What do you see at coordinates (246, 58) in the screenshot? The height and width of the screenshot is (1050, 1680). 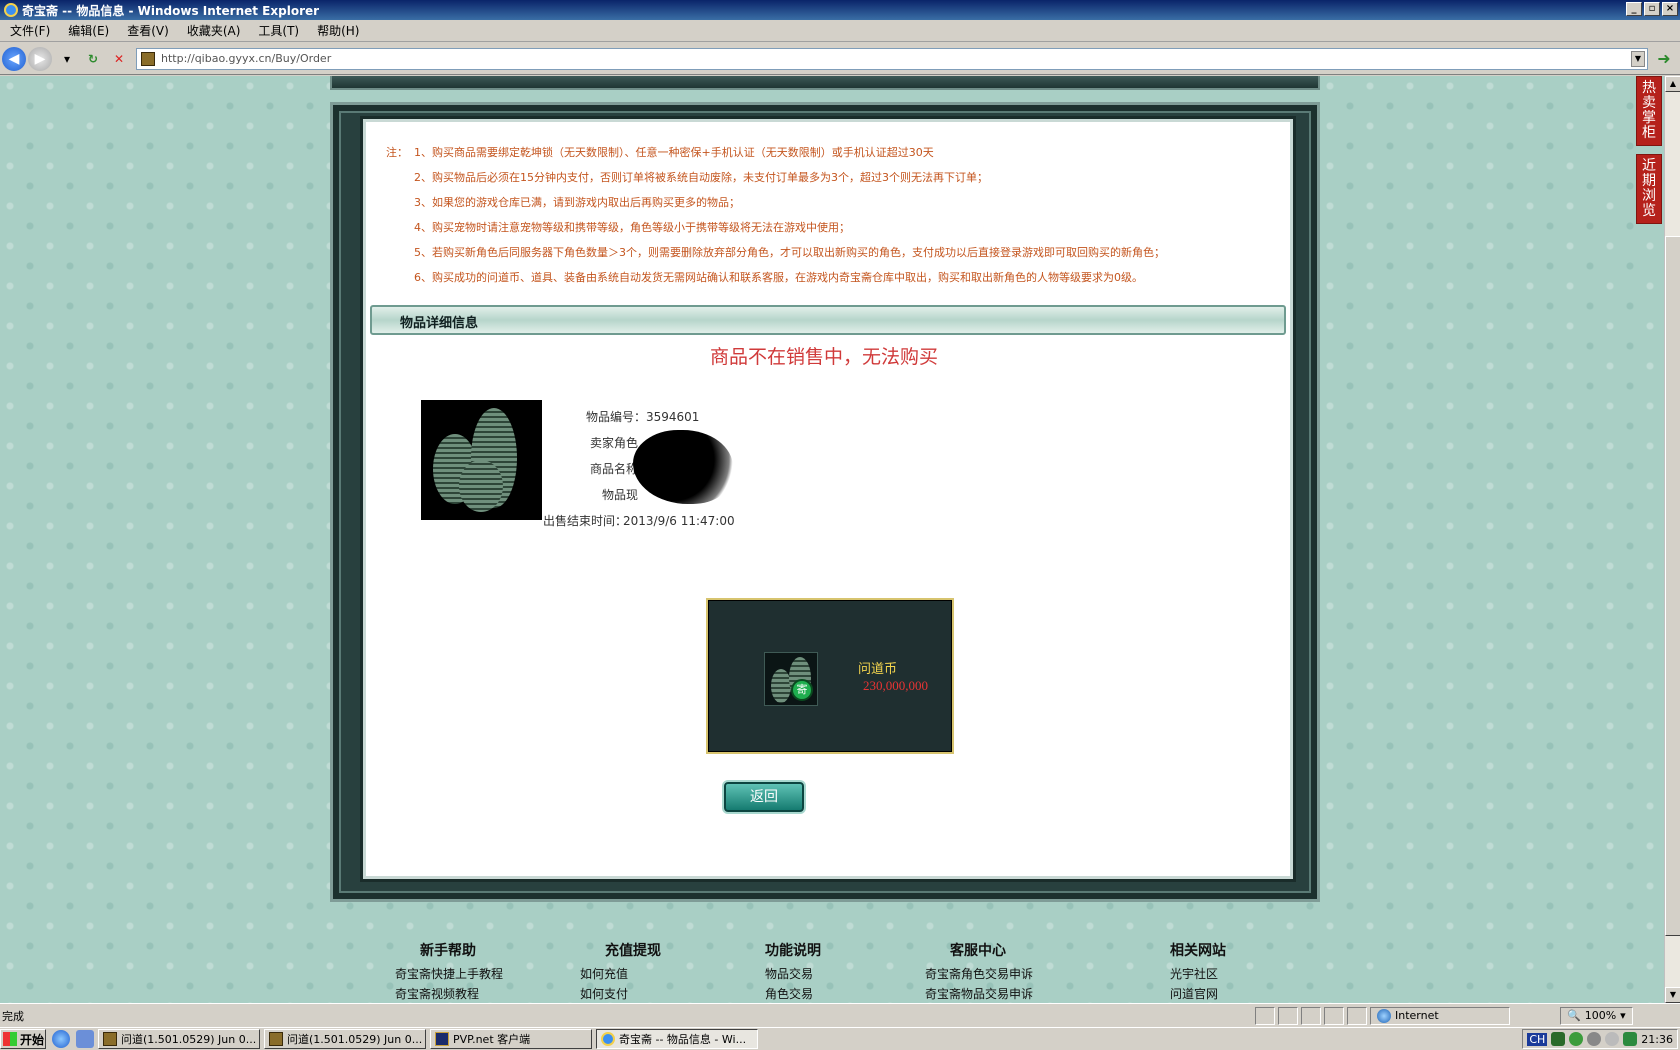 I see `address-url: http://qibao.gyyx.cn/Buy/Order` at bounding box center [246, 58].